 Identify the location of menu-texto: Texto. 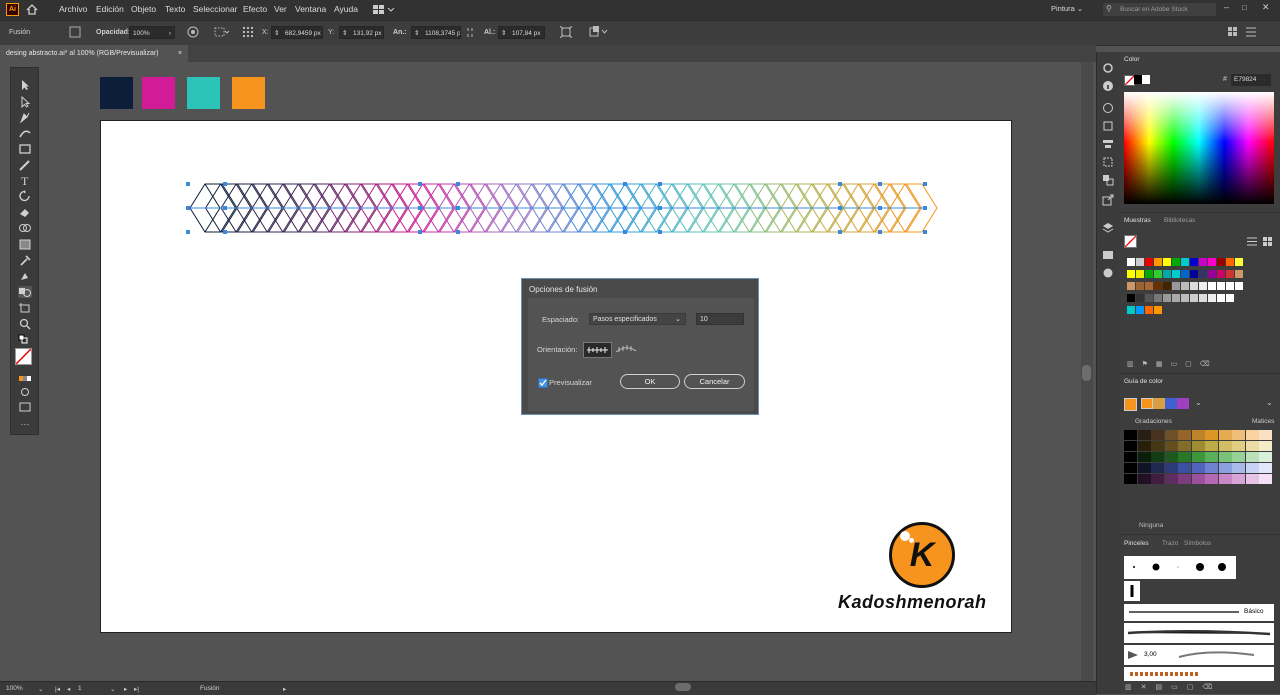
(175, 9).